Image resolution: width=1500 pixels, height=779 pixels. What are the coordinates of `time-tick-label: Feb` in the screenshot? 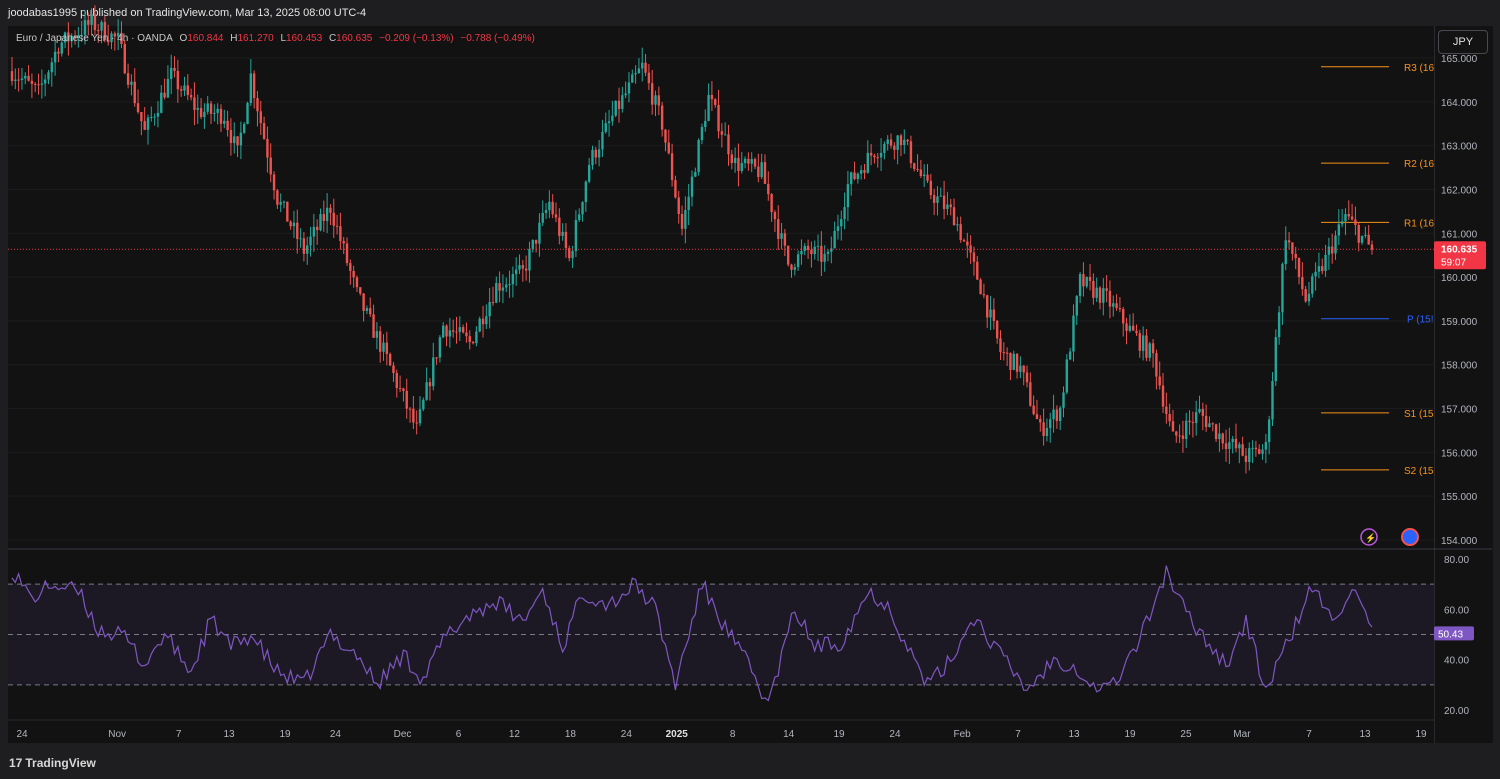 It's located at (963, 734).